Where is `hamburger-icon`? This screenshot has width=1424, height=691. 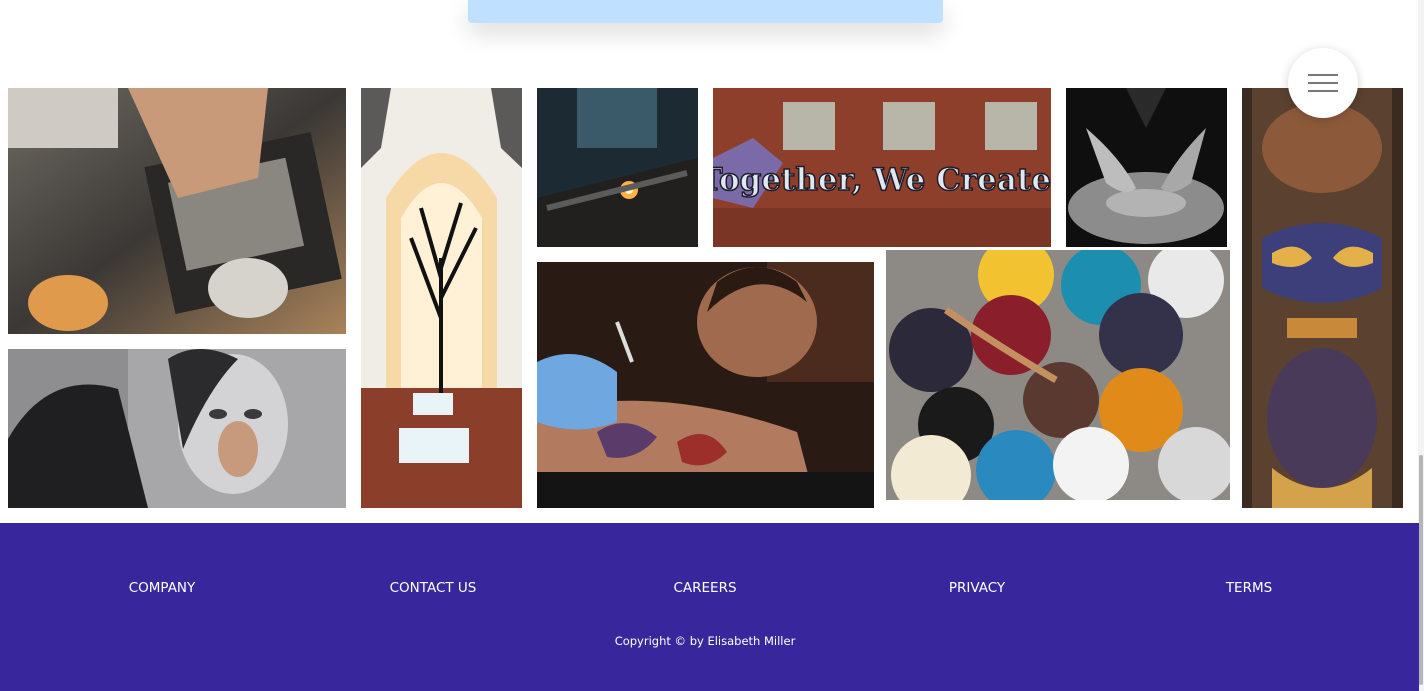
hamburger-icon is located at coordinates (1323, 75).